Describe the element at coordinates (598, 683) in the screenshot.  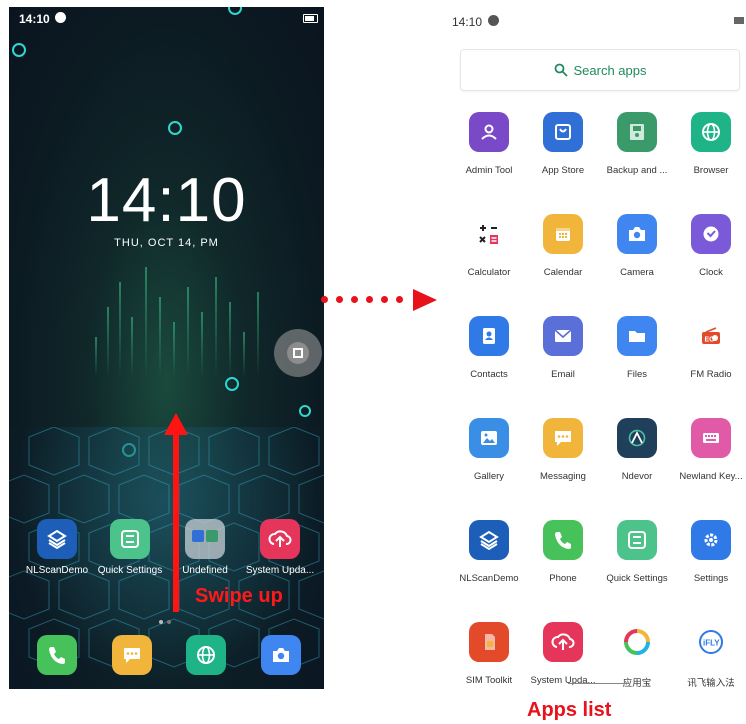
I see `underline` at that location.